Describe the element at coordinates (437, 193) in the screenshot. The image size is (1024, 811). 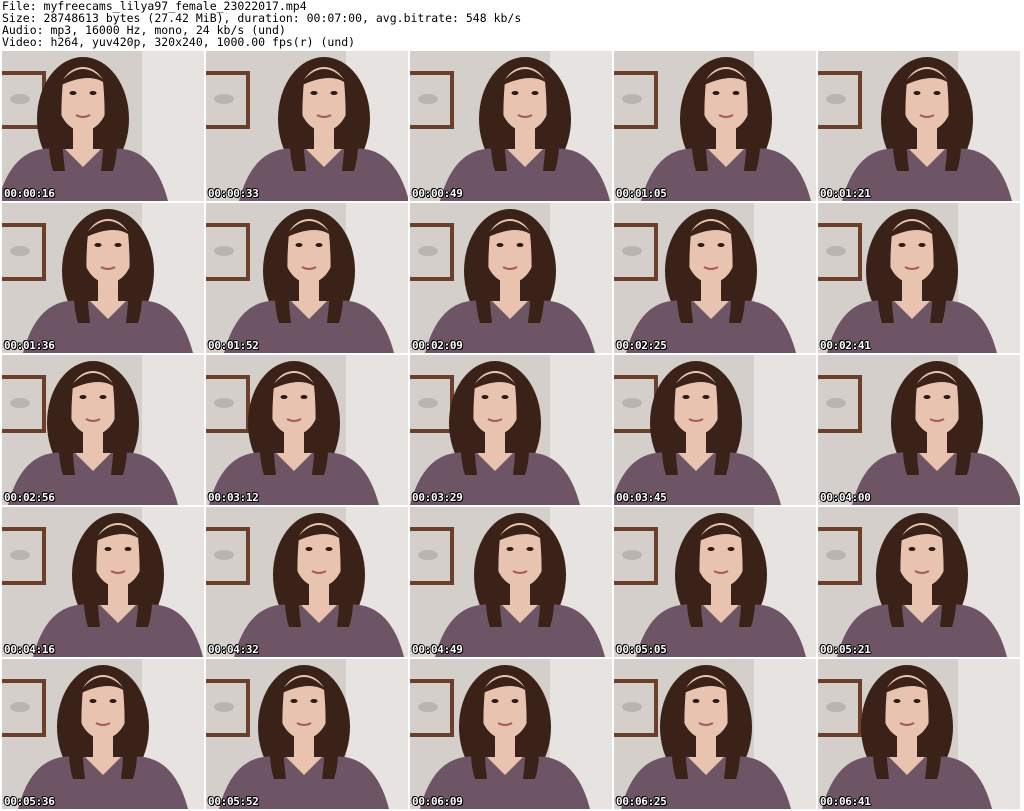
I see `thumbnail-timestamp: 00:00:49` at that location.